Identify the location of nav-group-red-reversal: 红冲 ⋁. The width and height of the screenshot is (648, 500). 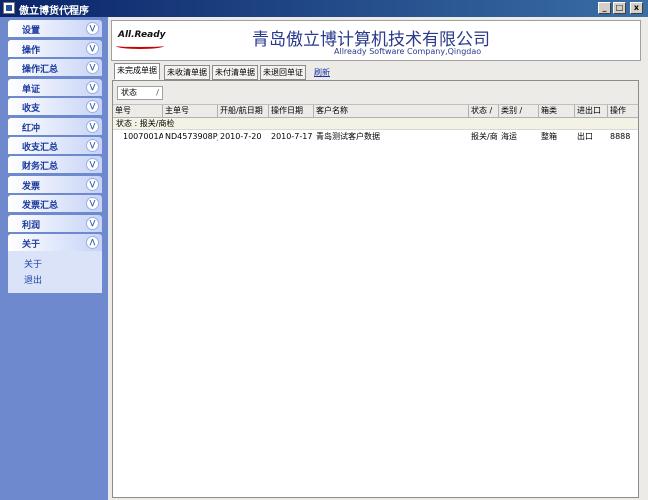
(55, 126).